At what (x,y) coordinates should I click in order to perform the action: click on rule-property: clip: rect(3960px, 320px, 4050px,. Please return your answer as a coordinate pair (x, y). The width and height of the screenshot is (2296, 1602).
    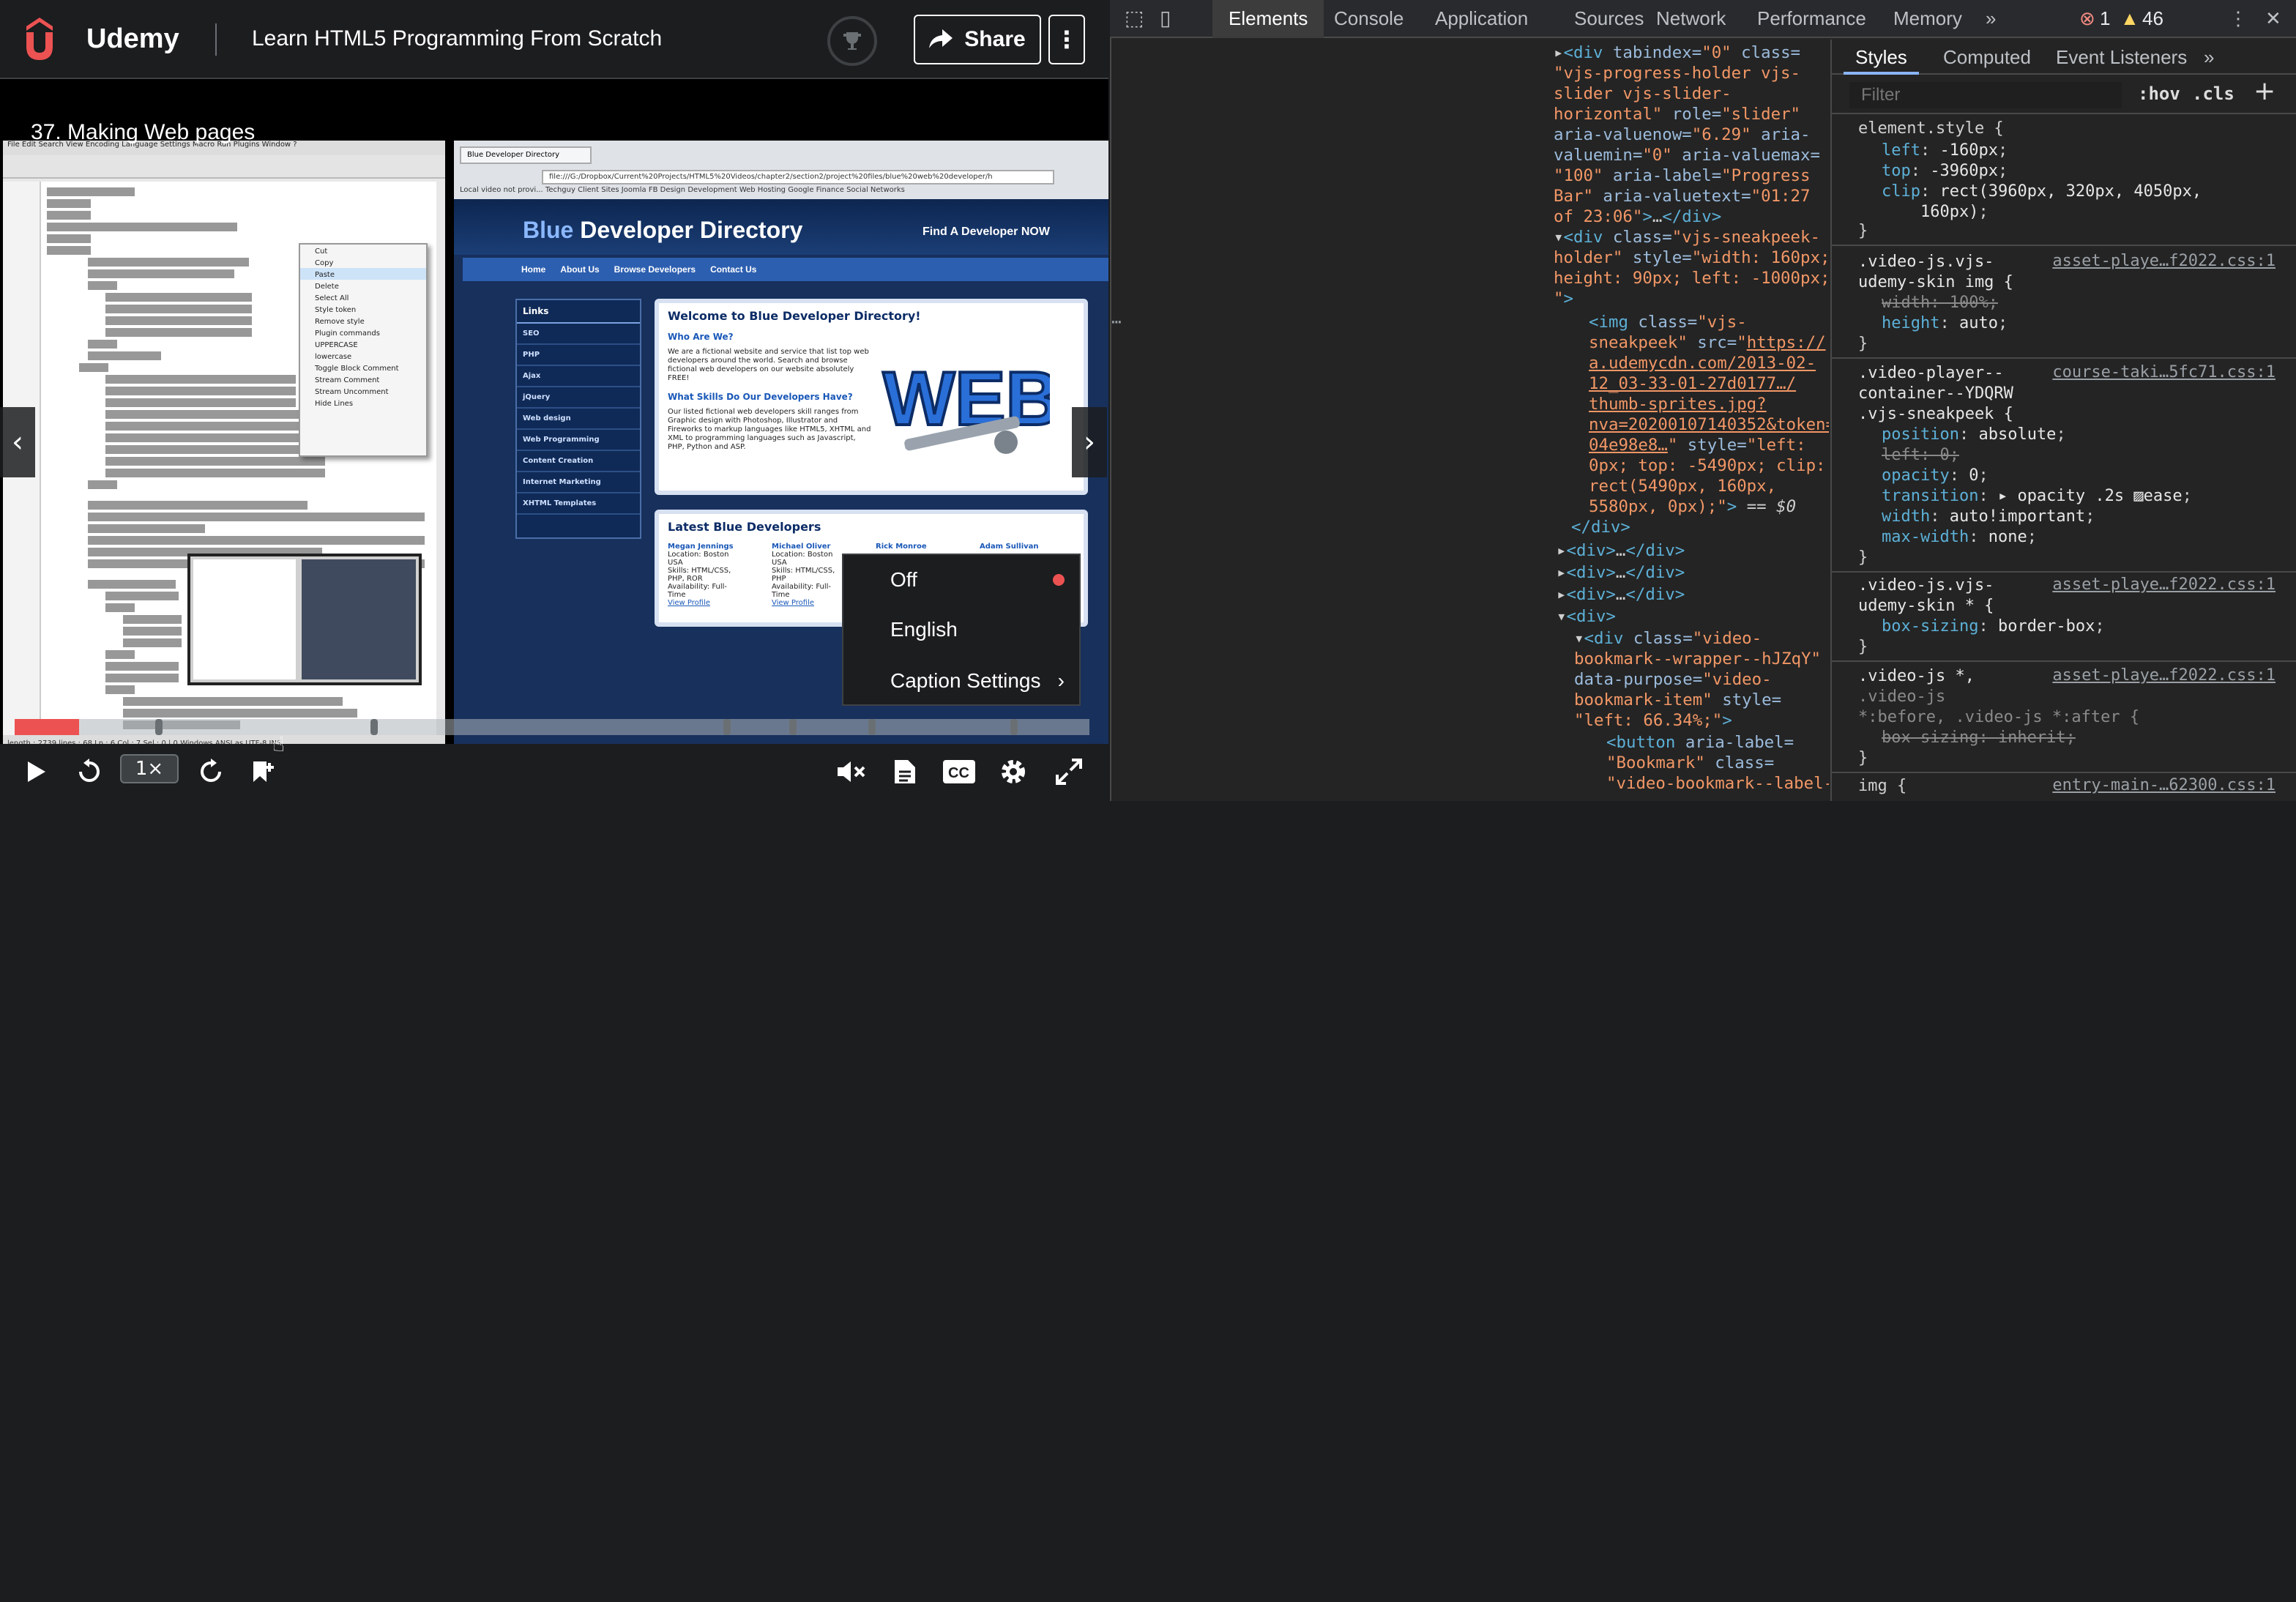
    Looking at the image, I should click on (2042, 192).